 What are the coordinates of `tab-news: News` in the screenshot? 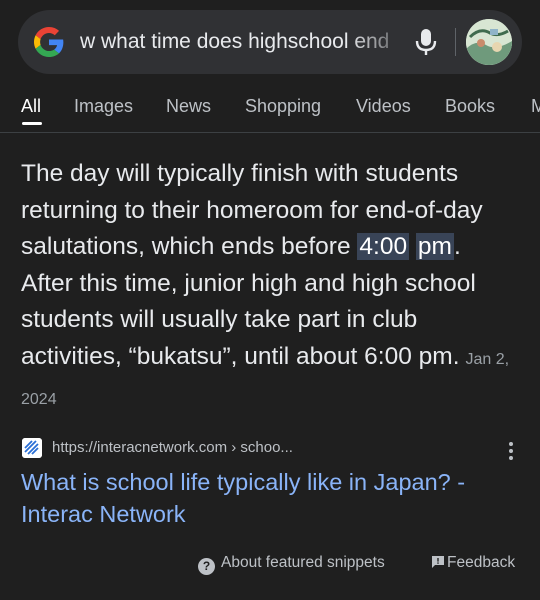 It's located at (188, 106).